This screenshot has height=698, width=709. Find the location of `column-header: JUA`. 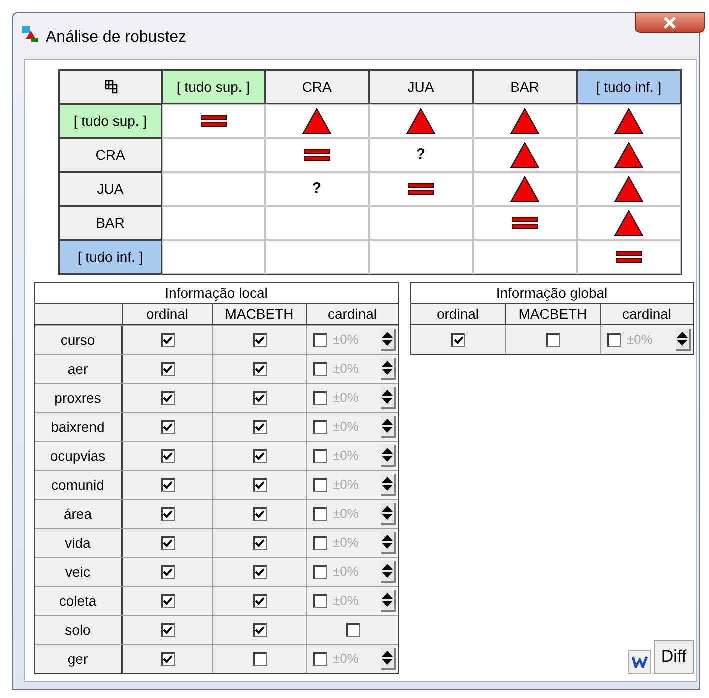

column-header: JUA is located at coordinates (421, 87).